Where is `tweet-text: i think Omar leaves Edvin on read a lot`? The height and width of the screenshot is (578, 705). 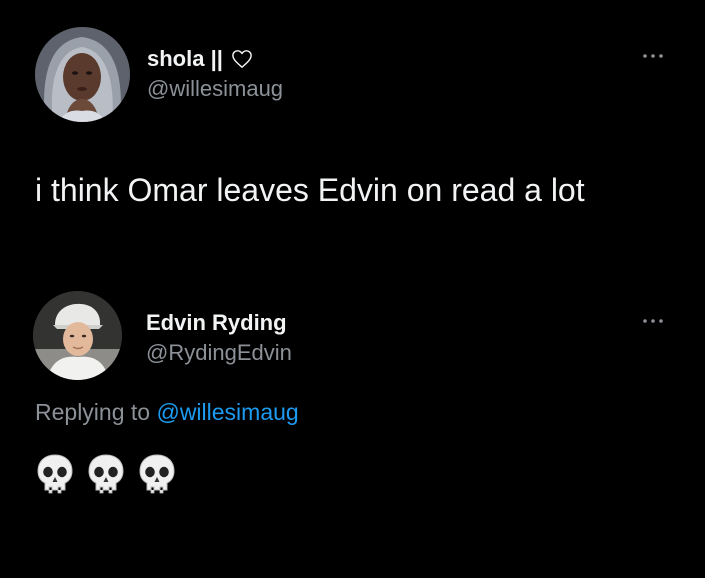 tweet-text: i think Omar leaves Edvin on read a lot is located at coordinates (310, 190).